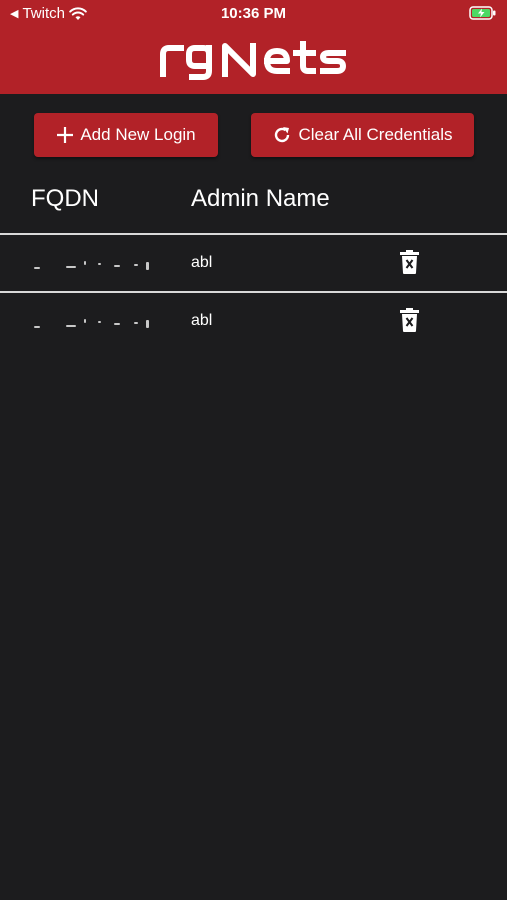  I want to click on add-new-login-button: Add New Login, so click(126, 135).